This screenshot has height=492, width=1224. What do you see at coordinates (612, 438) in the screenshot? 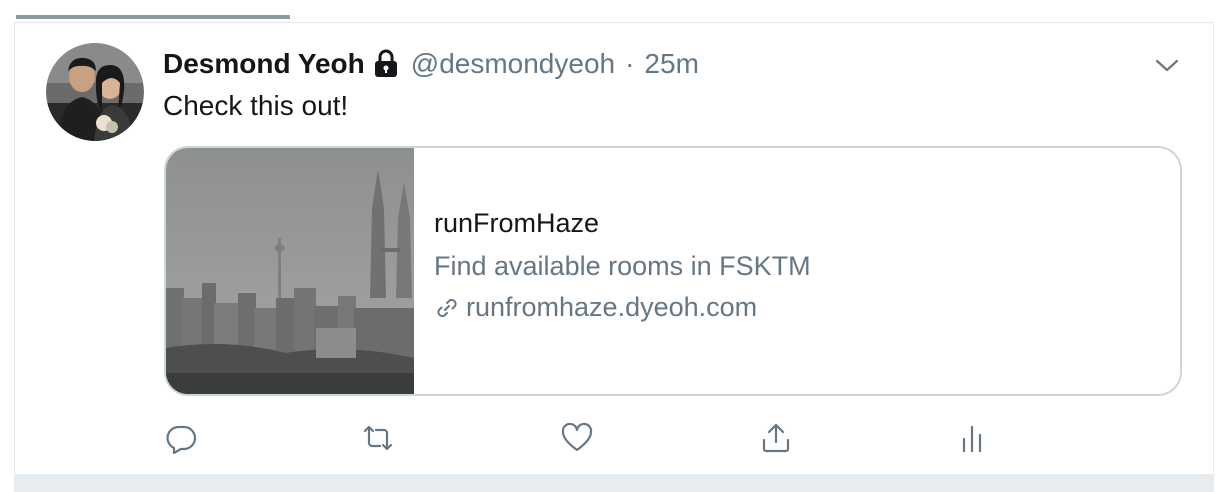
I see `tweet-actions` at bounding box center [612, 438].